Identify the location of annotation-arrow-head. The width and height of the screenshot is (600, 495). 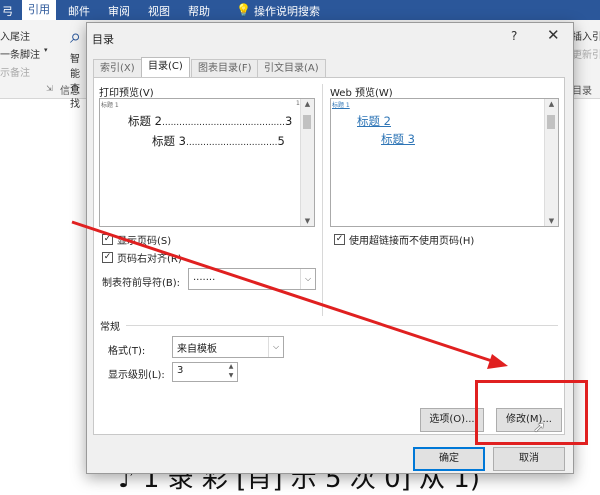
(497, 361).